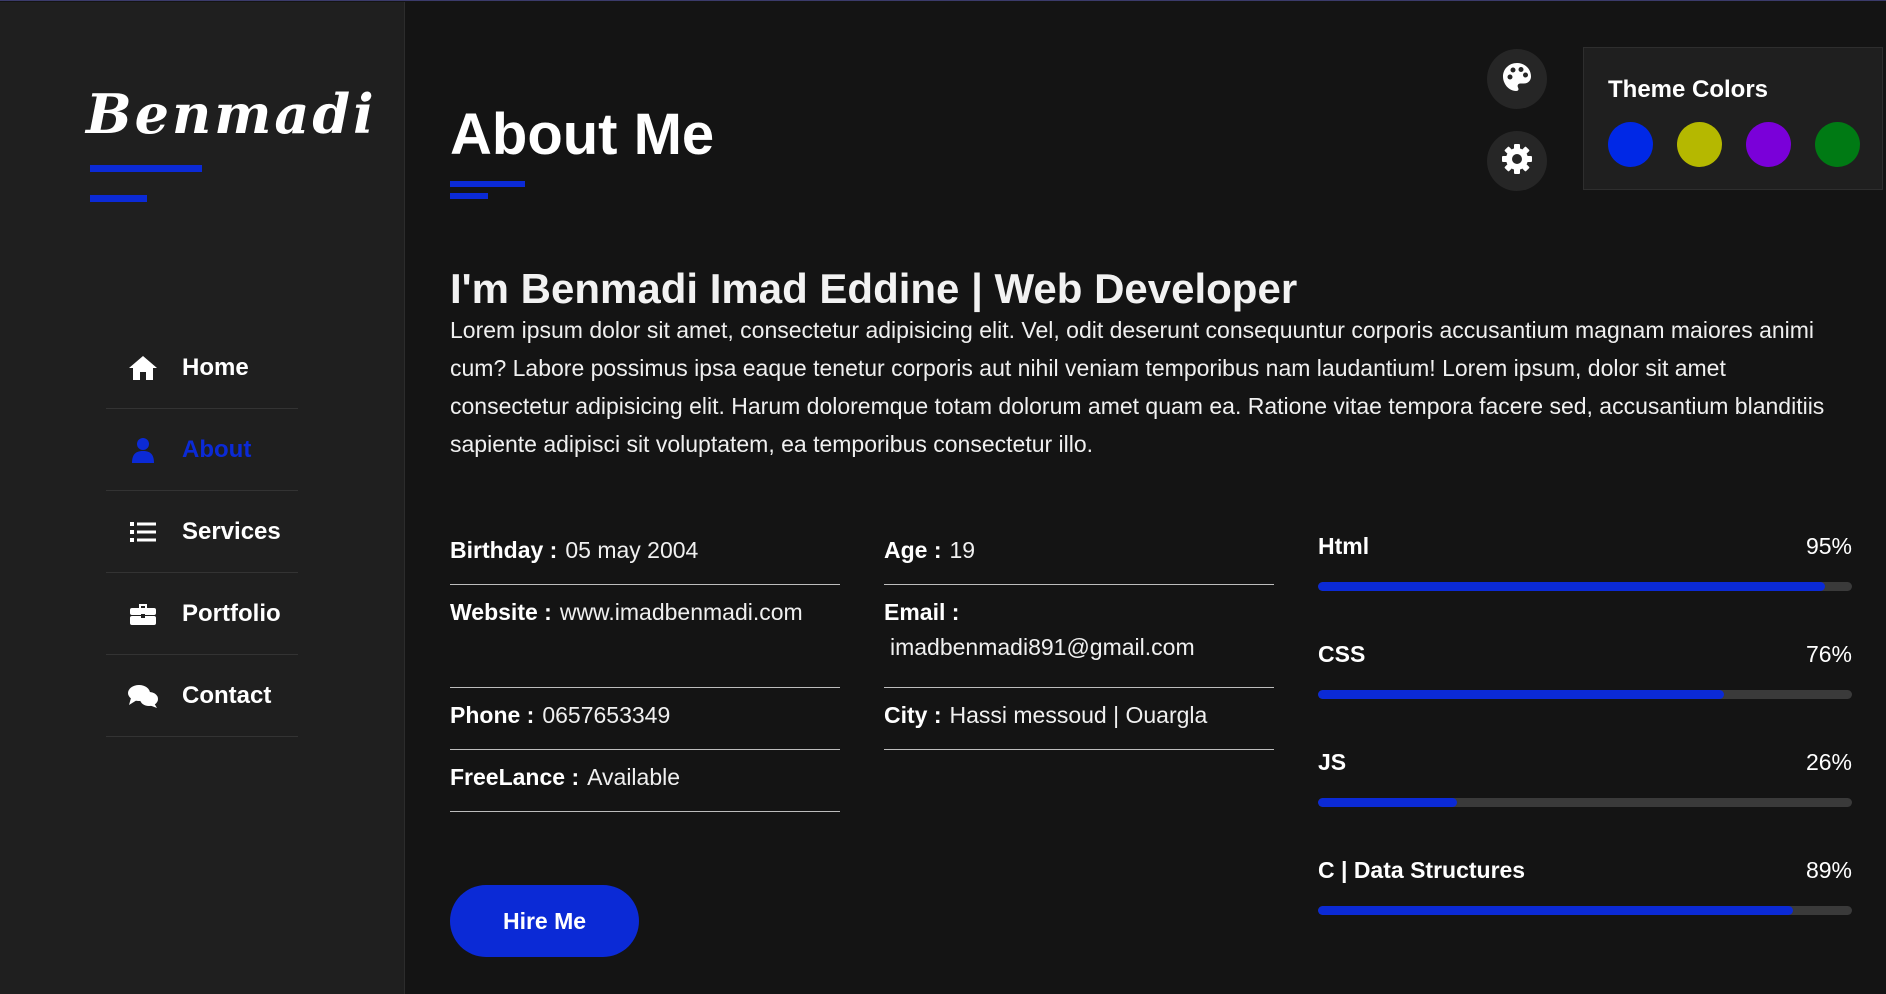  What do you see at coordinates (1079, 647) in the screenshot?
I see `info-value: imadbenmadi891@gmail.com` at bounding box center [1079, 647].